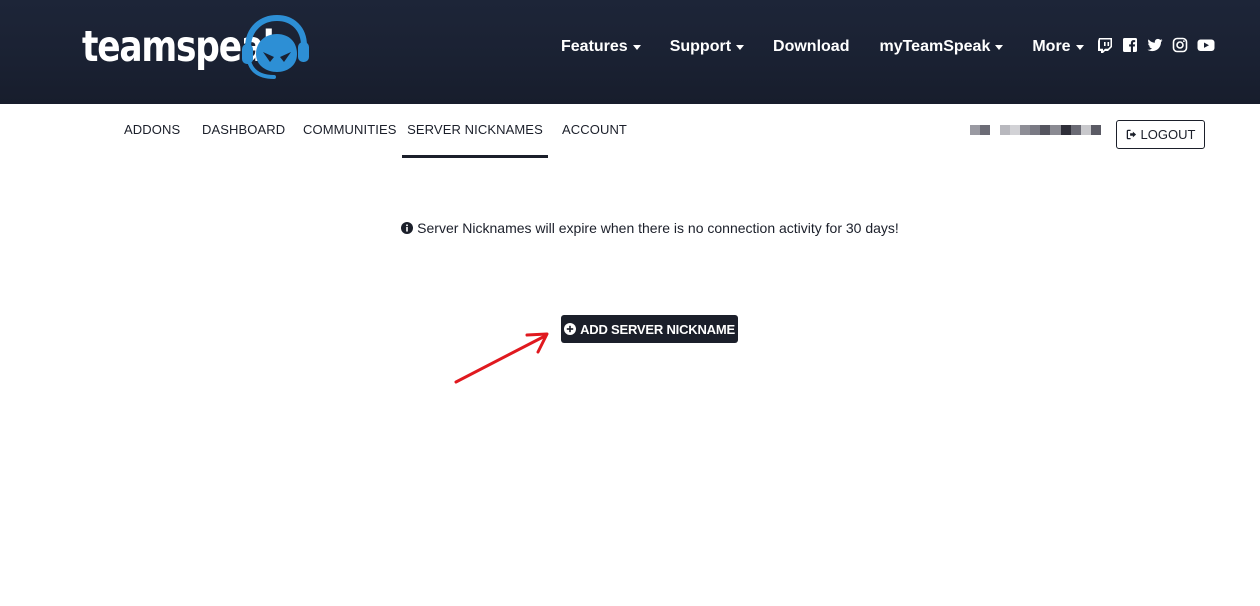 This screenshot has height=606, width=1260. What do you see at coordinates (349, 131) in the screenshot?
I see `tab-communities: COMMUNITIES` at bounding box center [349, 131].